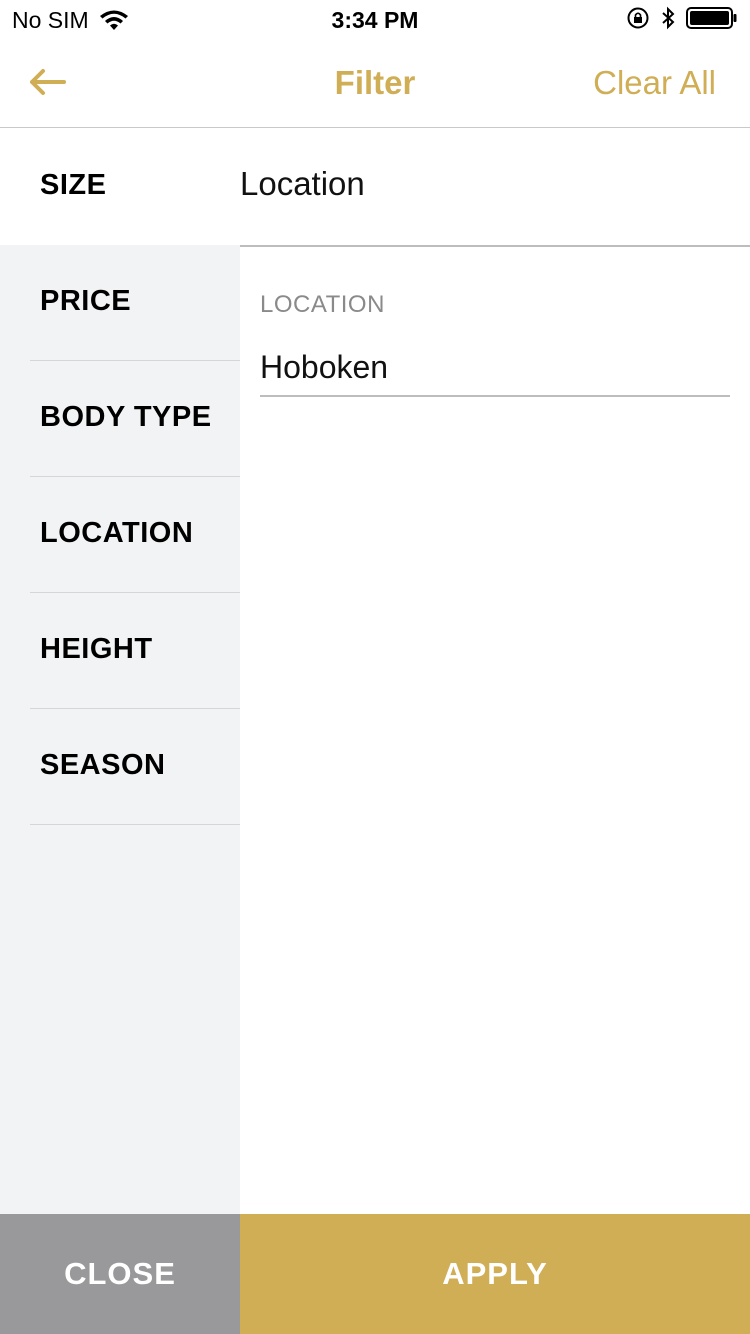 The width and height of the screenshot is (750, 1334). What do you see at coordinates (135, 303) in the screenshot?
I see `sidebar-item-price: PRICE` at bounding box center [135, 303].